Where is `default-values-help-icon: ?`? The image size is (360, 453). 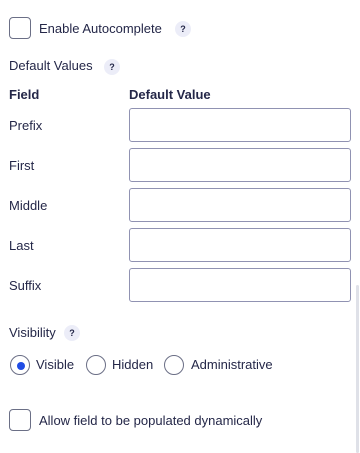 default-values-help-icon: ? is located at coordinates (112, 67).